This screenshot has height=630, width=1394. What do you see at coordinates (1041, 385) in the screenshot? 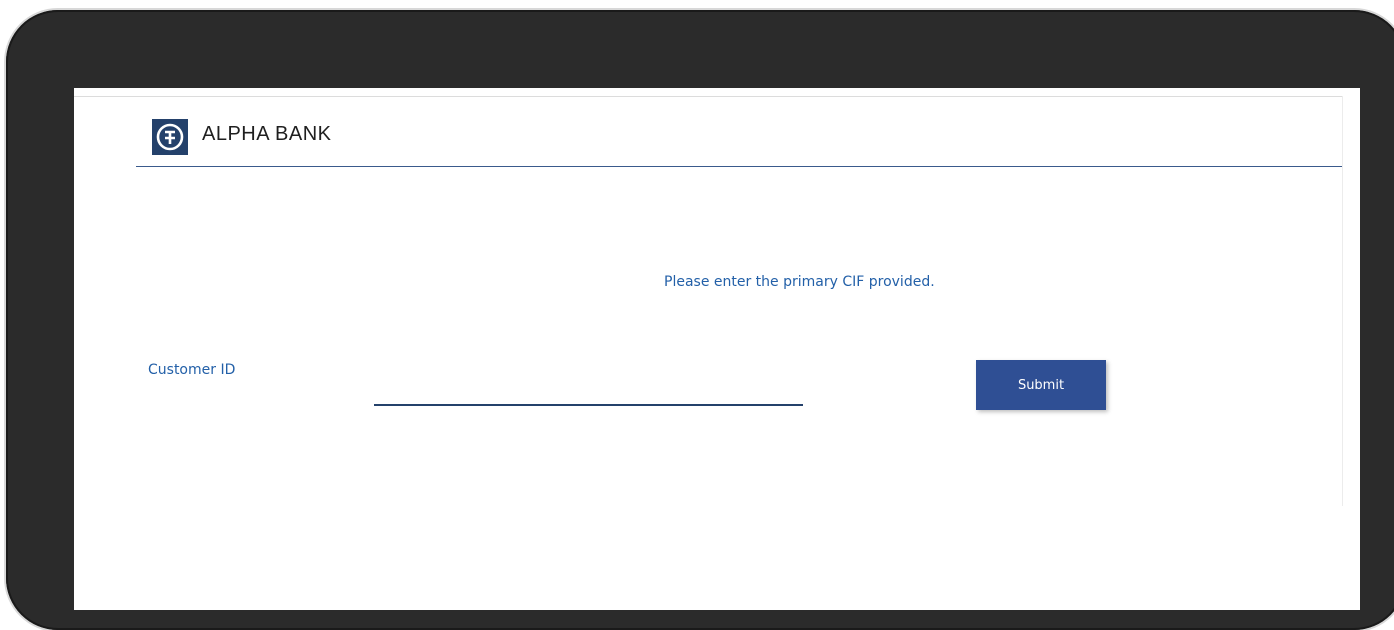
I see `submit-button: Submit` at bounding box center [1041, 385].